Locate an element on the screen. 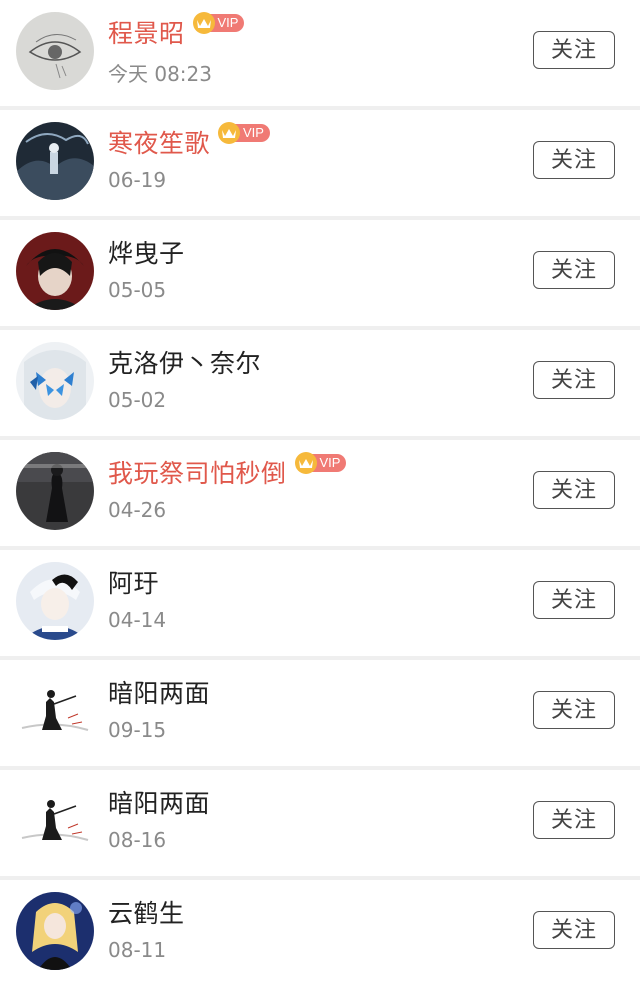 The image size is (640, 987). follow-time: 06-19 is located at coordinates (137, 180).